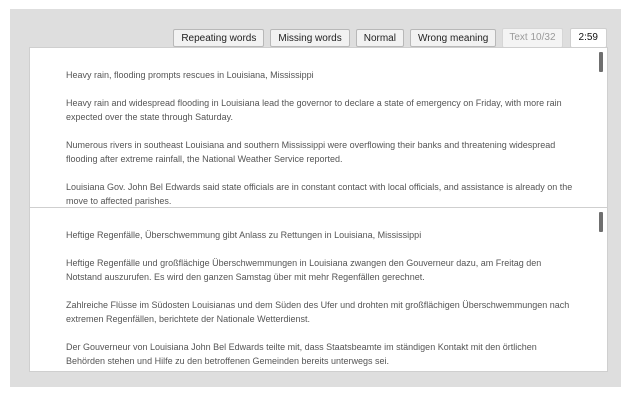 This screenshot has height=394, width=633. What do you see at coordinates (453, 38) in the screenshot?
I see `wrong-meaning-button: Wrong meaning` at bounding box center [453, 38].